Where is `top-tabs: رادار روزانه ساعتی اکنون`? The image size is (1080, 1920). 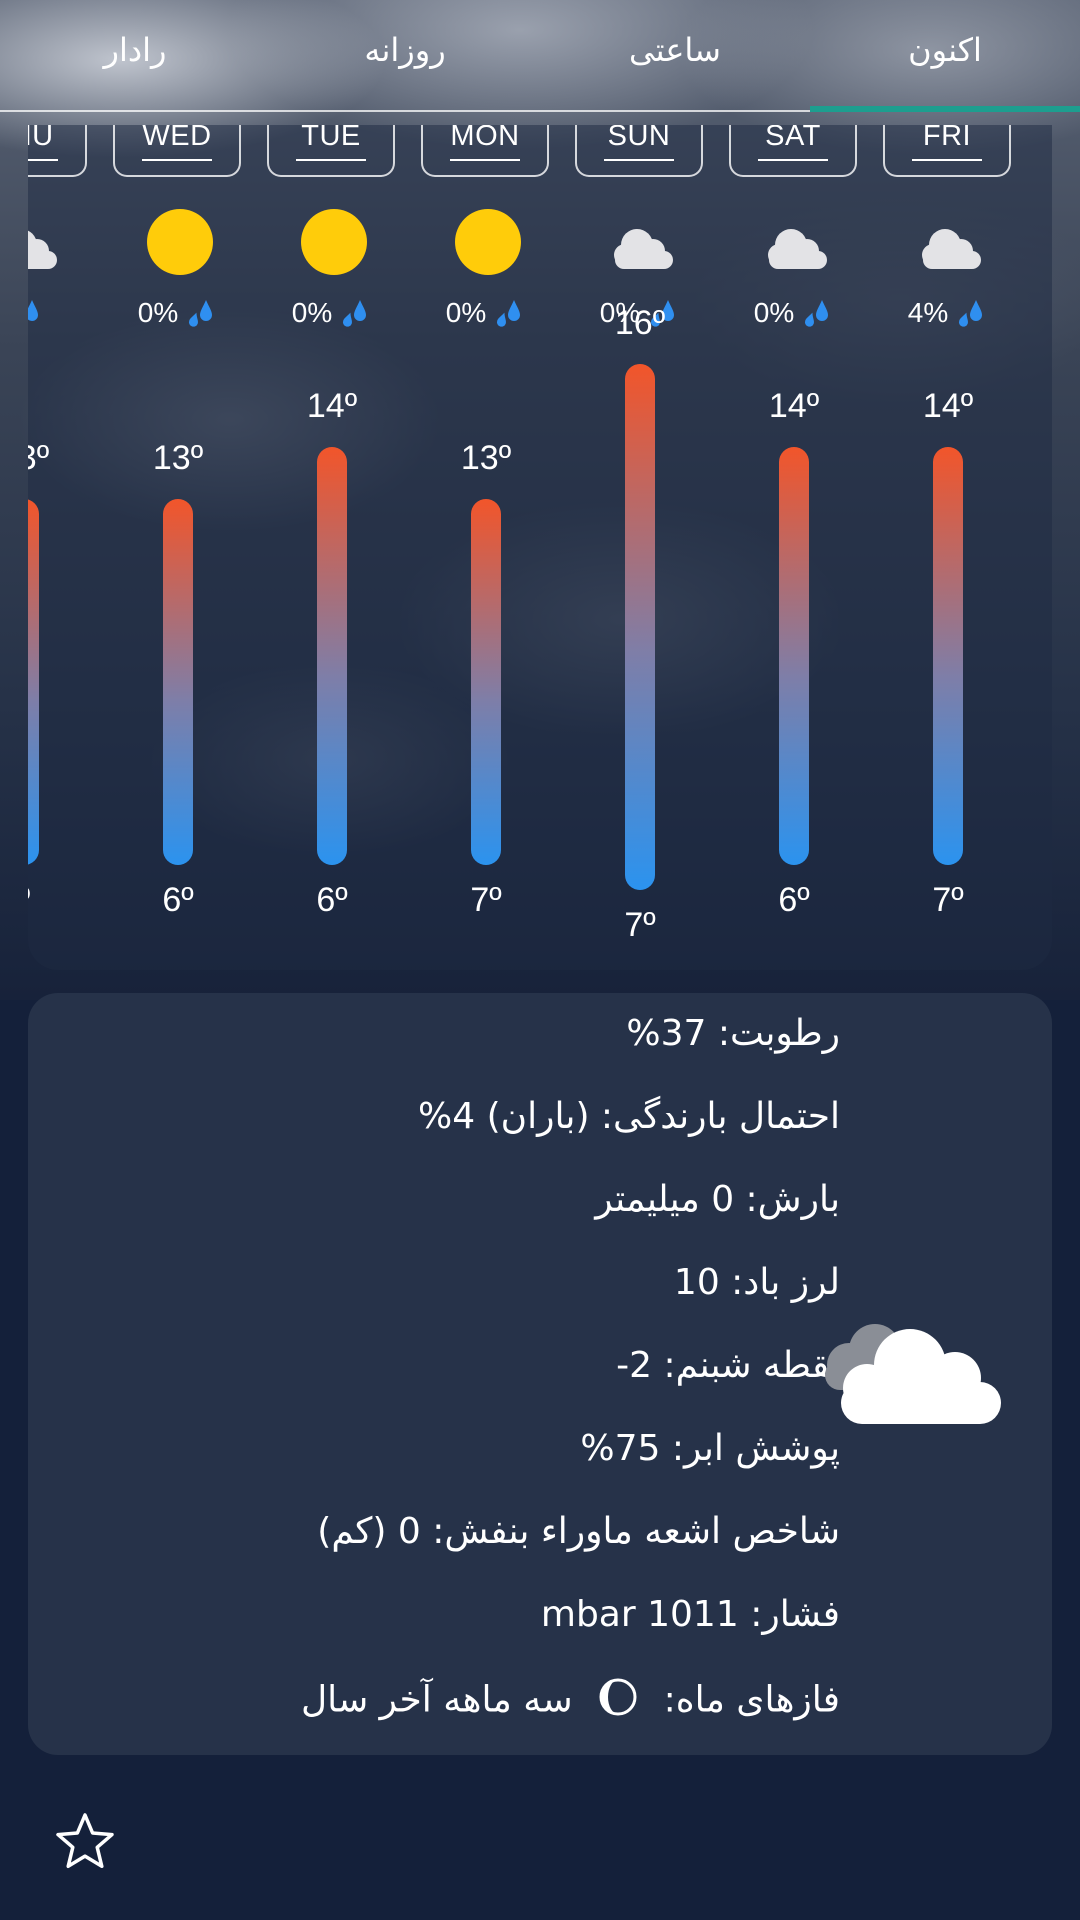 top-tabs: رادار روزانه ساعتی اکنون is located at coordinates (540, 56).